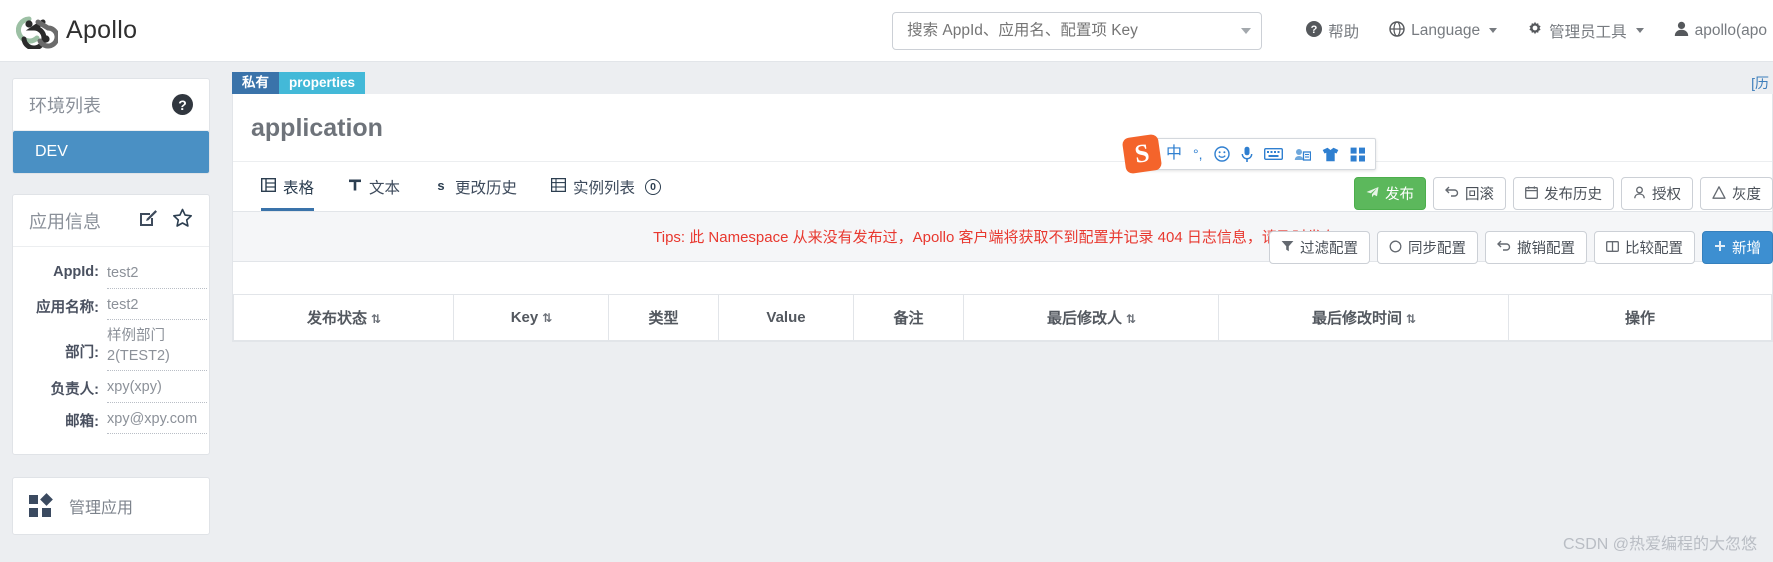 This screenshot has height=562, width=1773. What do you see at coordinates (355, 187) in the screenshot?
I see `text-T-icon` at bounding box center [355, 187].